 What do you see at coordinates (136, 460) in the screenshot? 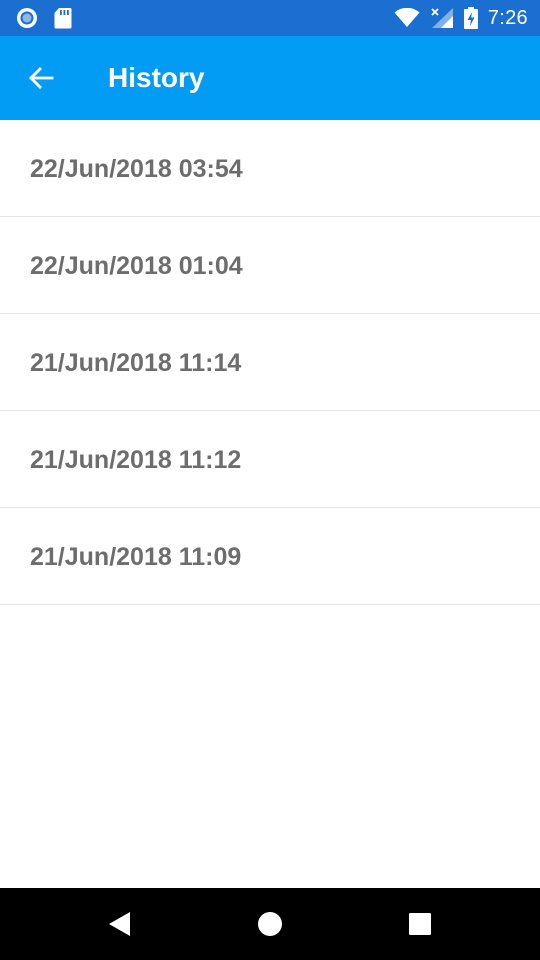
I see `history-item-label: 21/Jun/2018 11:12` at bounding box center [136, 460].